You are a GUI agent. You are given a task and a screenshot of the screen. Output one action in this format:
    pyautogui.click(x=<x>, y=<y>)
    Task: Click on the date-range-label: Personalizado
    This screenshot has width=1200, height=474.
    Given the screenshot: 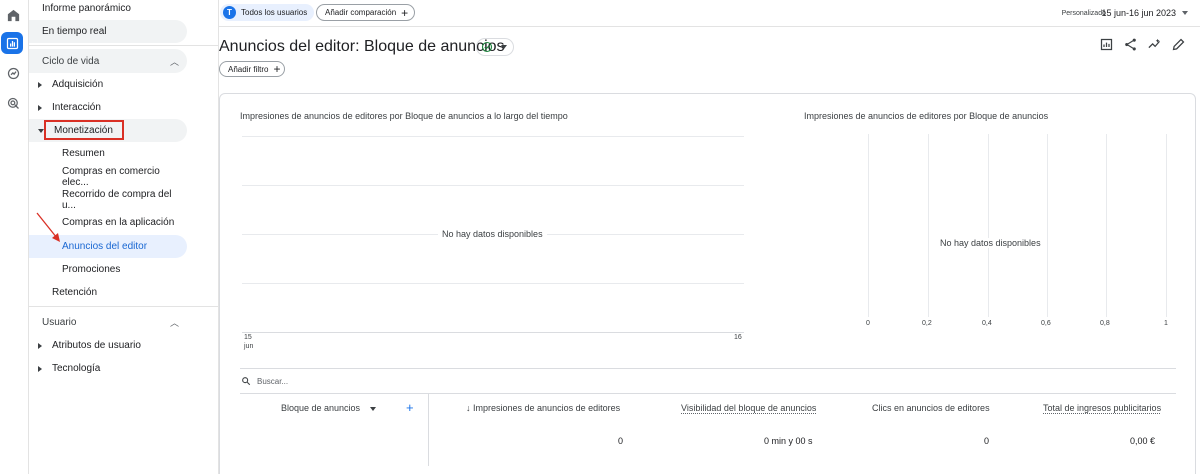 What is the action you would take?
    pyautogui.click(x=1083, y=13)
    